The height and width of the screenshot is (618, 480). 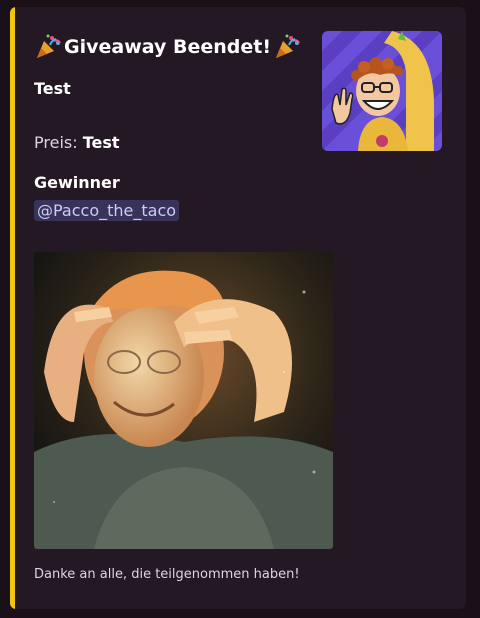 I want to click on description-text: Test, so click(x=52, y=88).